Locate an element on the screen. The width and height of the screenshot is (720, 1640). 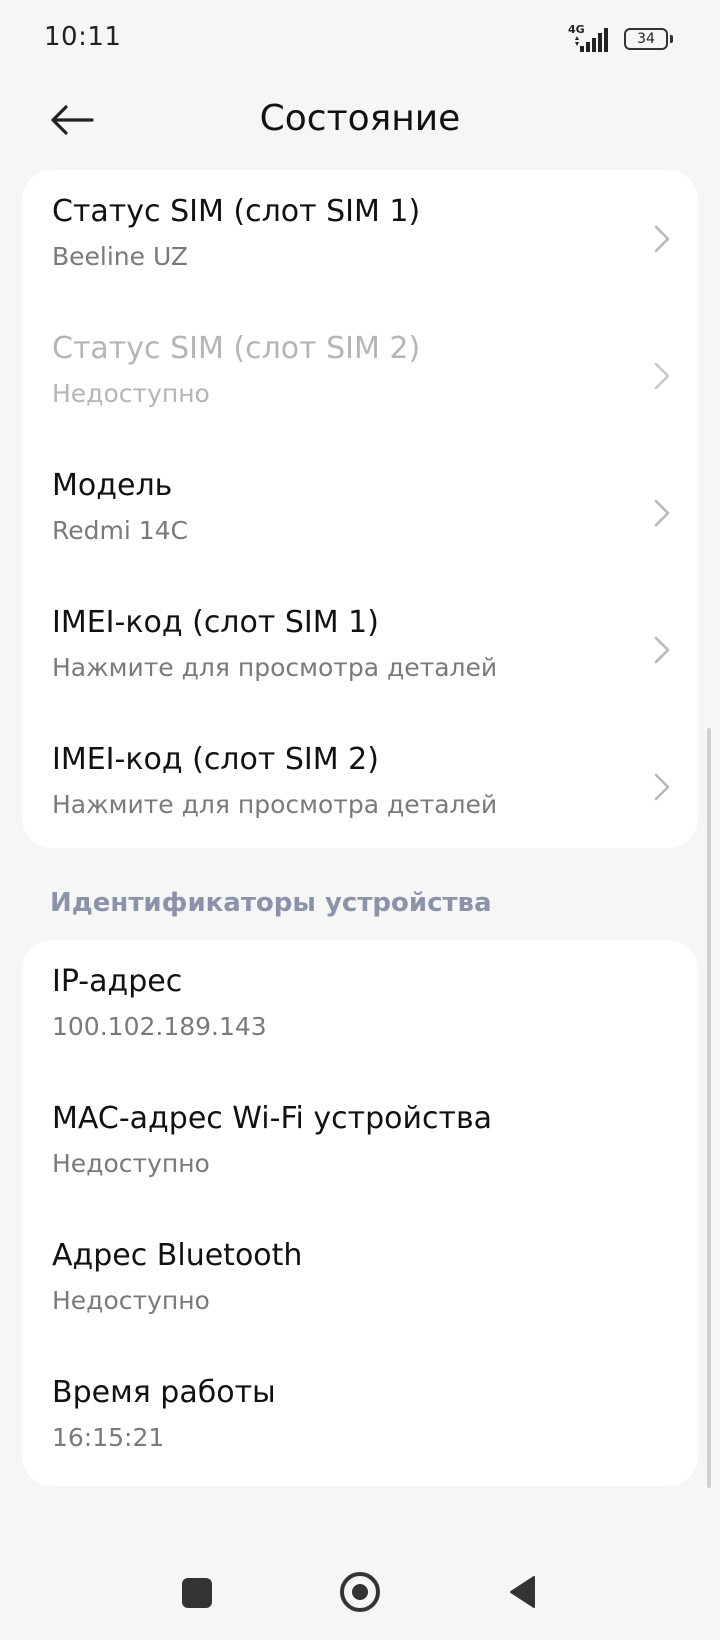
item-title: MAC-адрес Wi-Fi устройства is located at coordinates (272, 1118).